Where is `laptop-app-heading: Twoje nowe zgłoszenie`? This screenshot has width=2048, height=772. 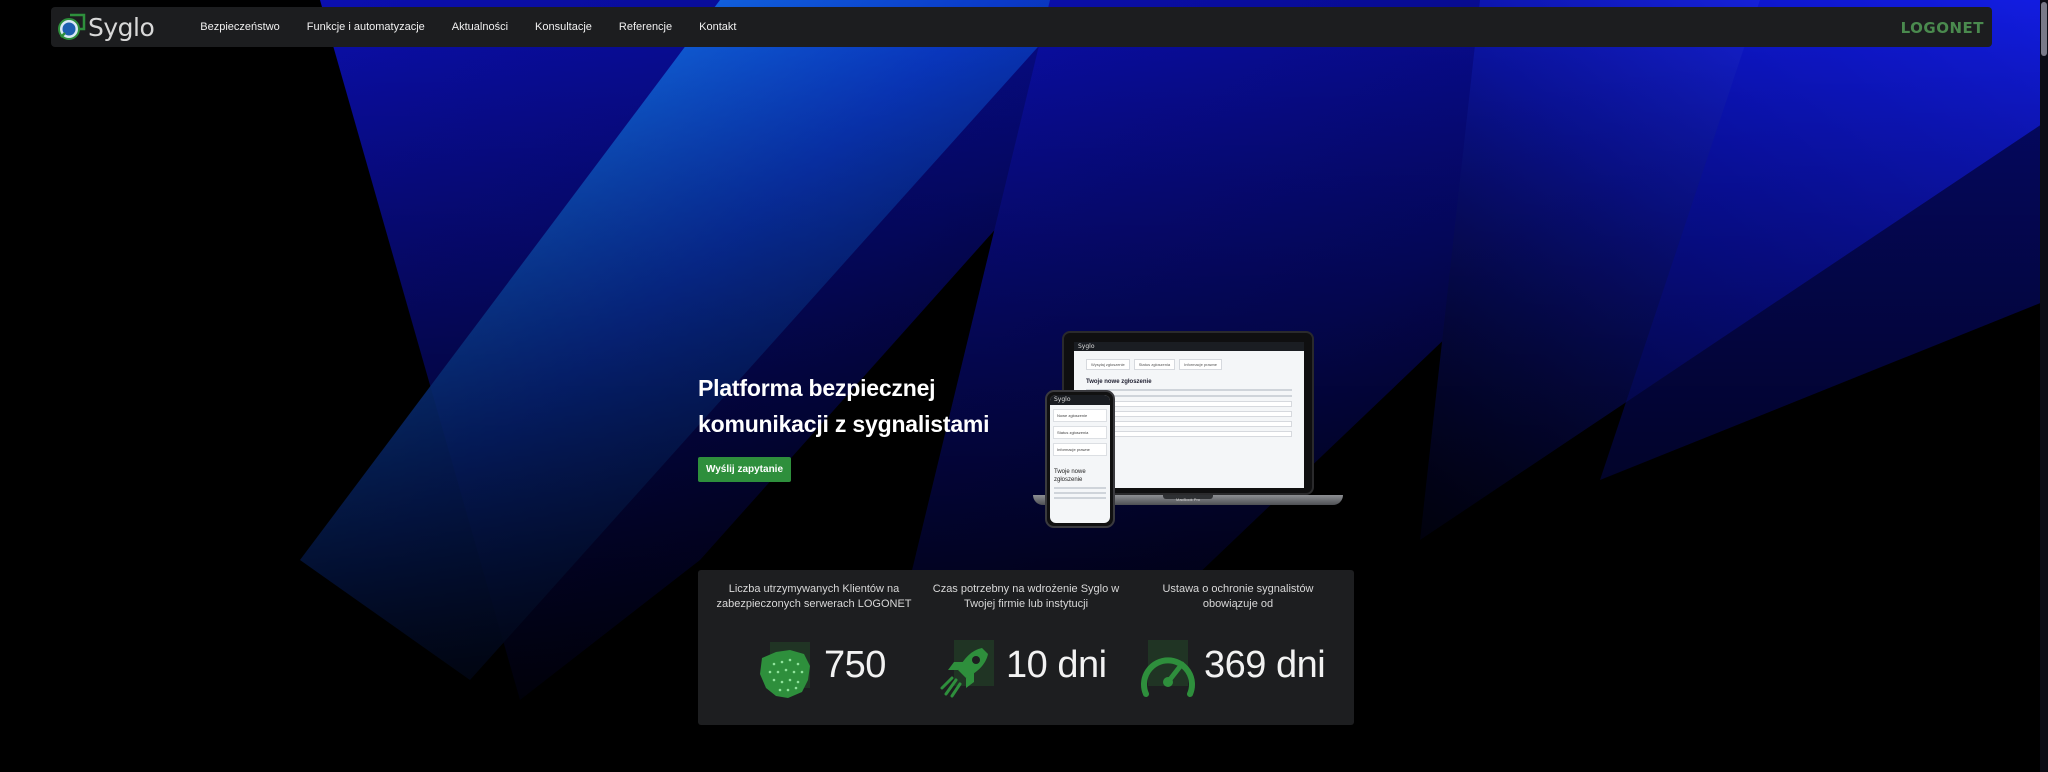
laptop-app-heading: Twoje nowe zgłoszenie is located at coordinates (1119, 382).